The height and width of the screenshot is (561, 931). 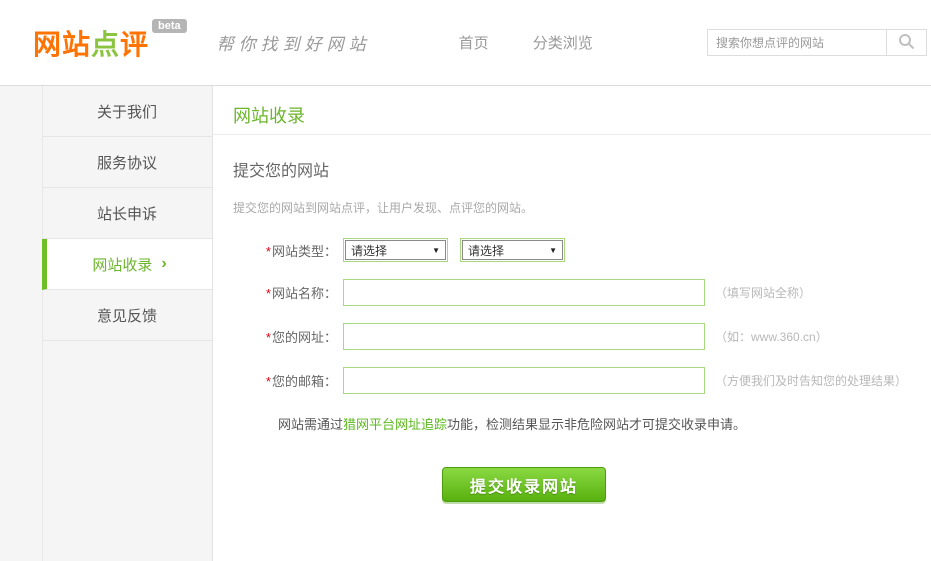 I want to click on page-title: 网站收录, so click(x=269, y=116).